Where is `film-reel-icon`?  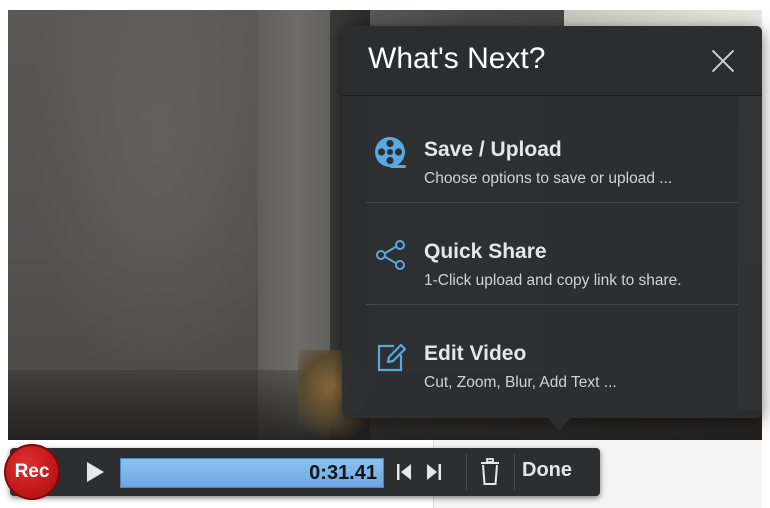 film-reel-icon is located at coordinates (391, 153).